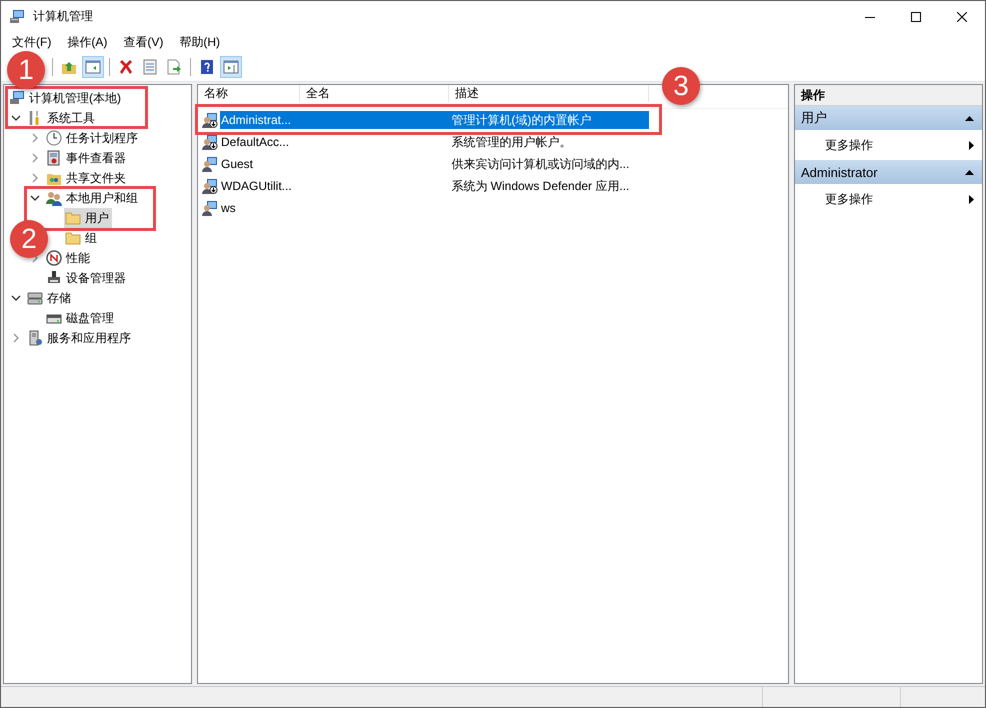  What do you see at coordinates (87, 278) in the screenshot?
I see `tree-item: 设备管理器` at bounding box center [87, 278].